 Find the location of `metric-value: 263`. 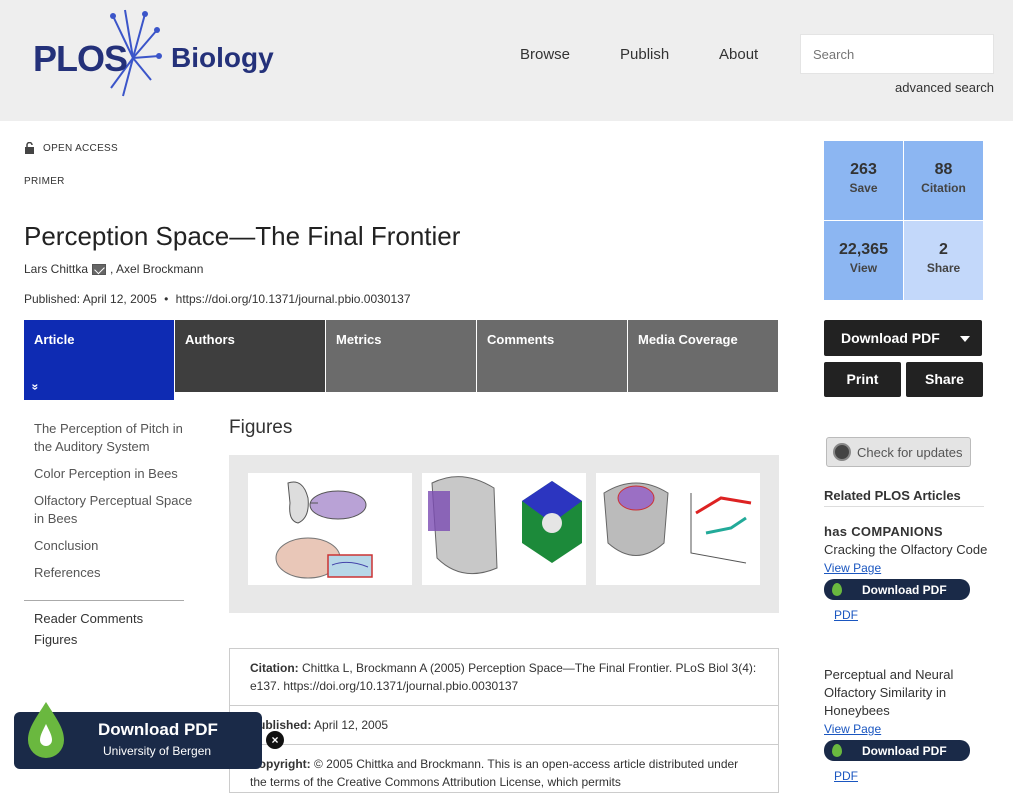

metric-value: 263 is located at coordinates (863, 169).